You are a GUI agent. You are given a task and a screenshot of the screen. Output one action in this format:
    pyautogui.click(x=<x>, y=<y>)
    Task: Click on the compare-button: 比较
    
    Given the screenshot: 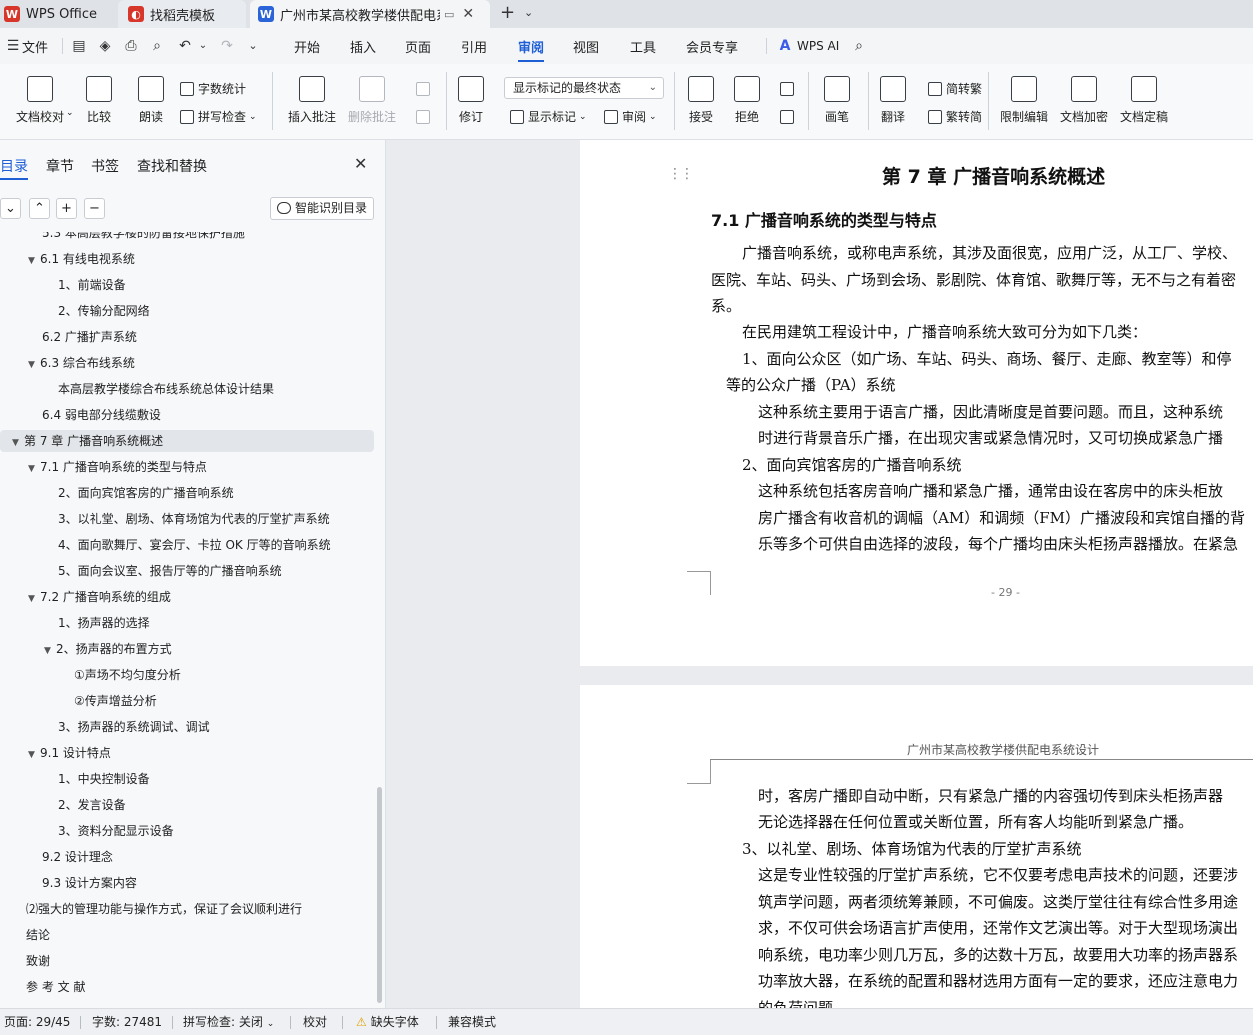 What is the action you would take?
    pyautogui.click(x=99, y=100)
    